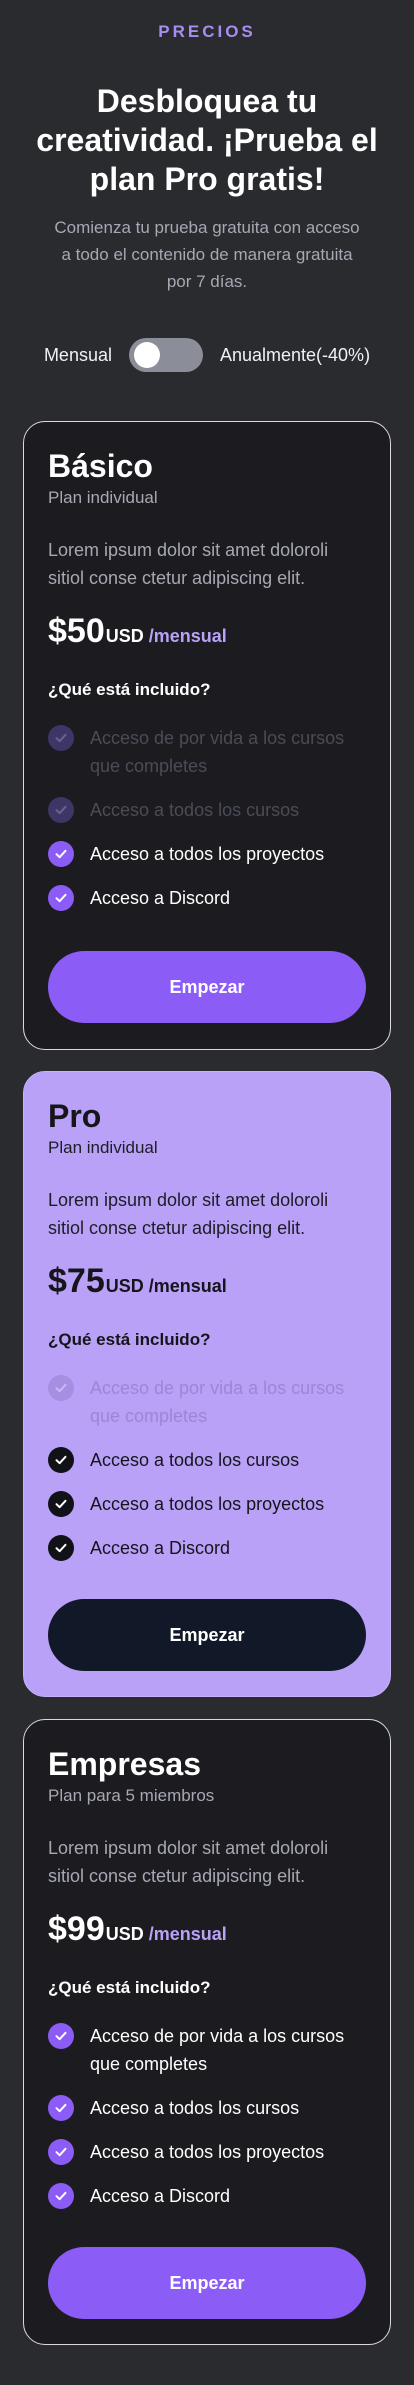  Describe the element at coordinates (131, 1795) in the screenshot. I see `plan-subtitle: Plan para 5 miembros` at that location.